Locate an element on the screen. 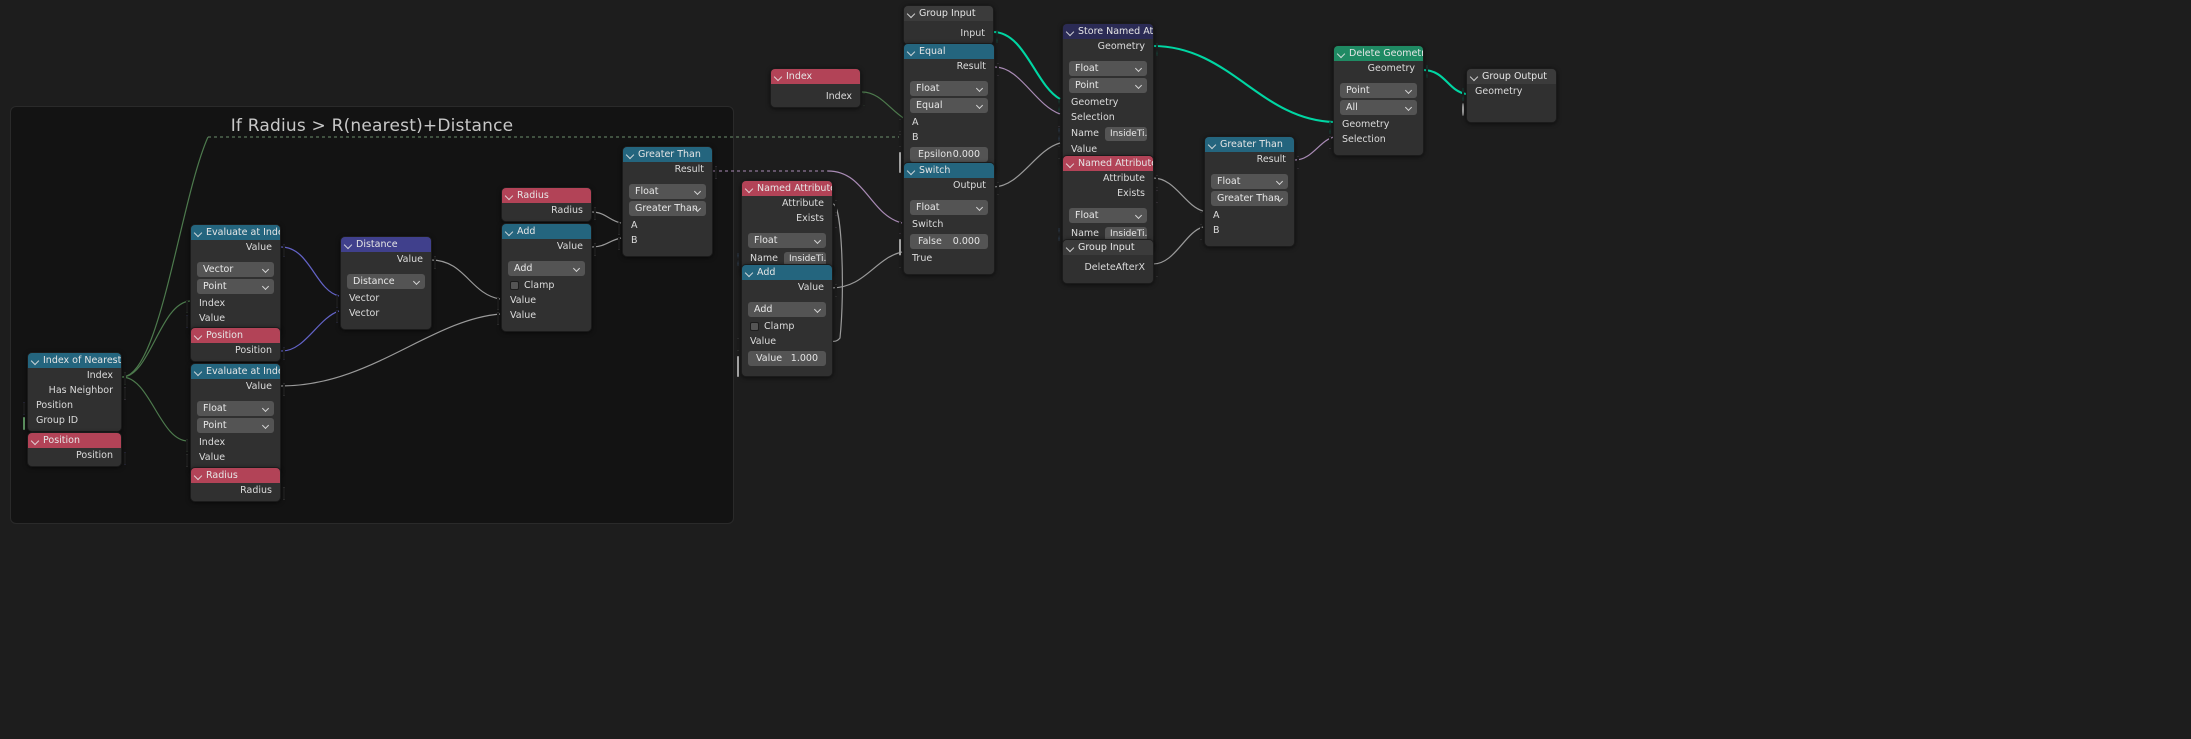 This screenshot has width=2191, height=739. mode-dropdown: All is located at coordinates (1378, 107).